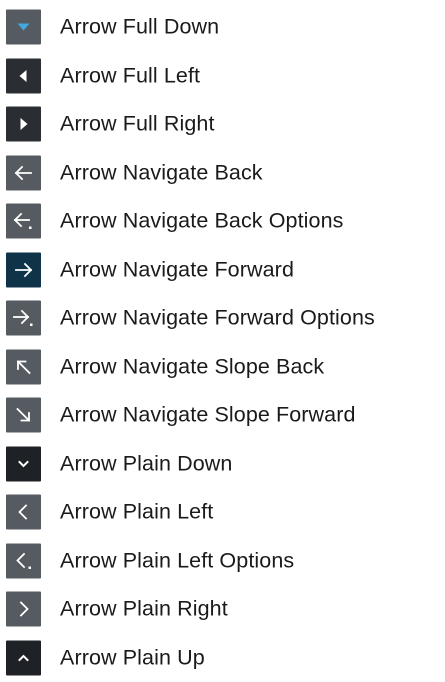 The width and height of the screenshot is (445, 682). I want to click on item-label: Arrow Plain Right, so click(144, 609).